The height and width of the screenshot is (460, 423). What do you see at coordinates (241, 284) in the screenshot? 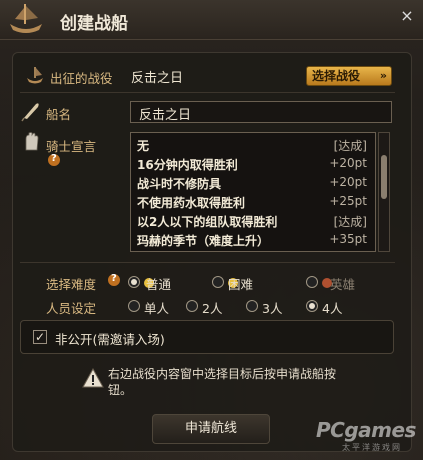
I see `difficulty-option-label: 困难` at bounding box center [241, 284].